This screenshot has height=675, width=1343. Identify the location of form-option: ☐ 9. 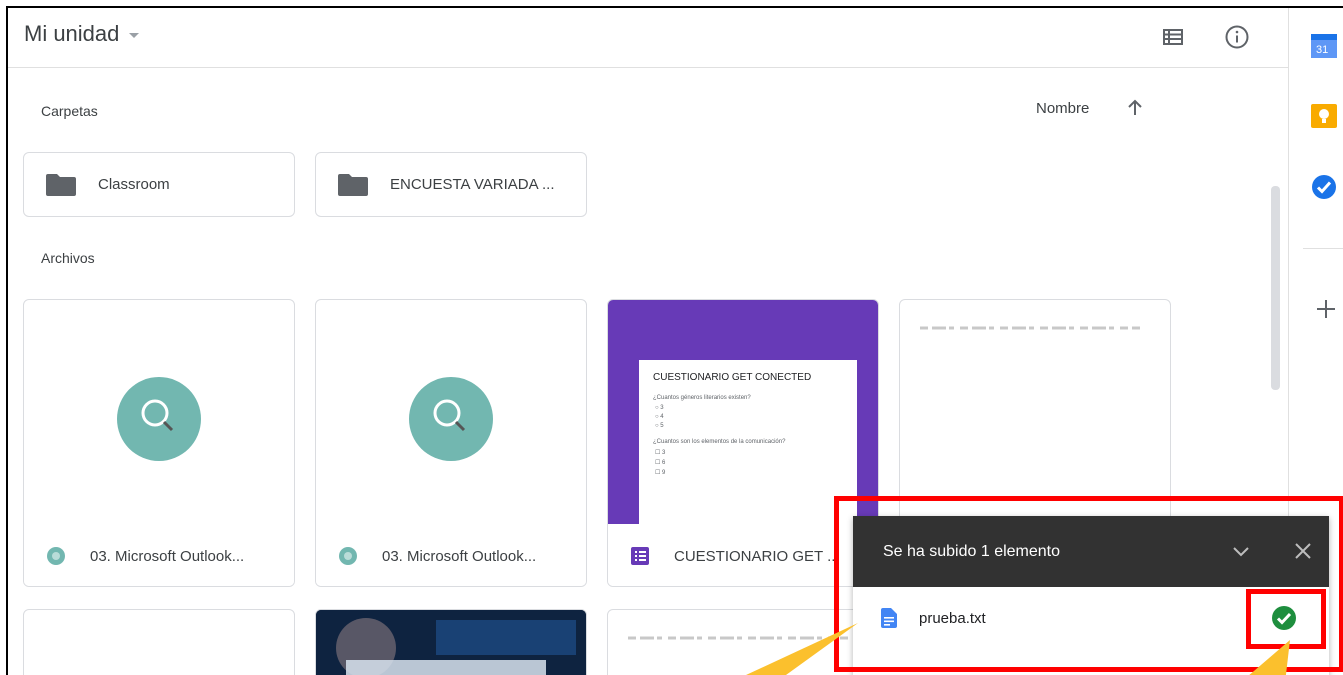
(660, 473).